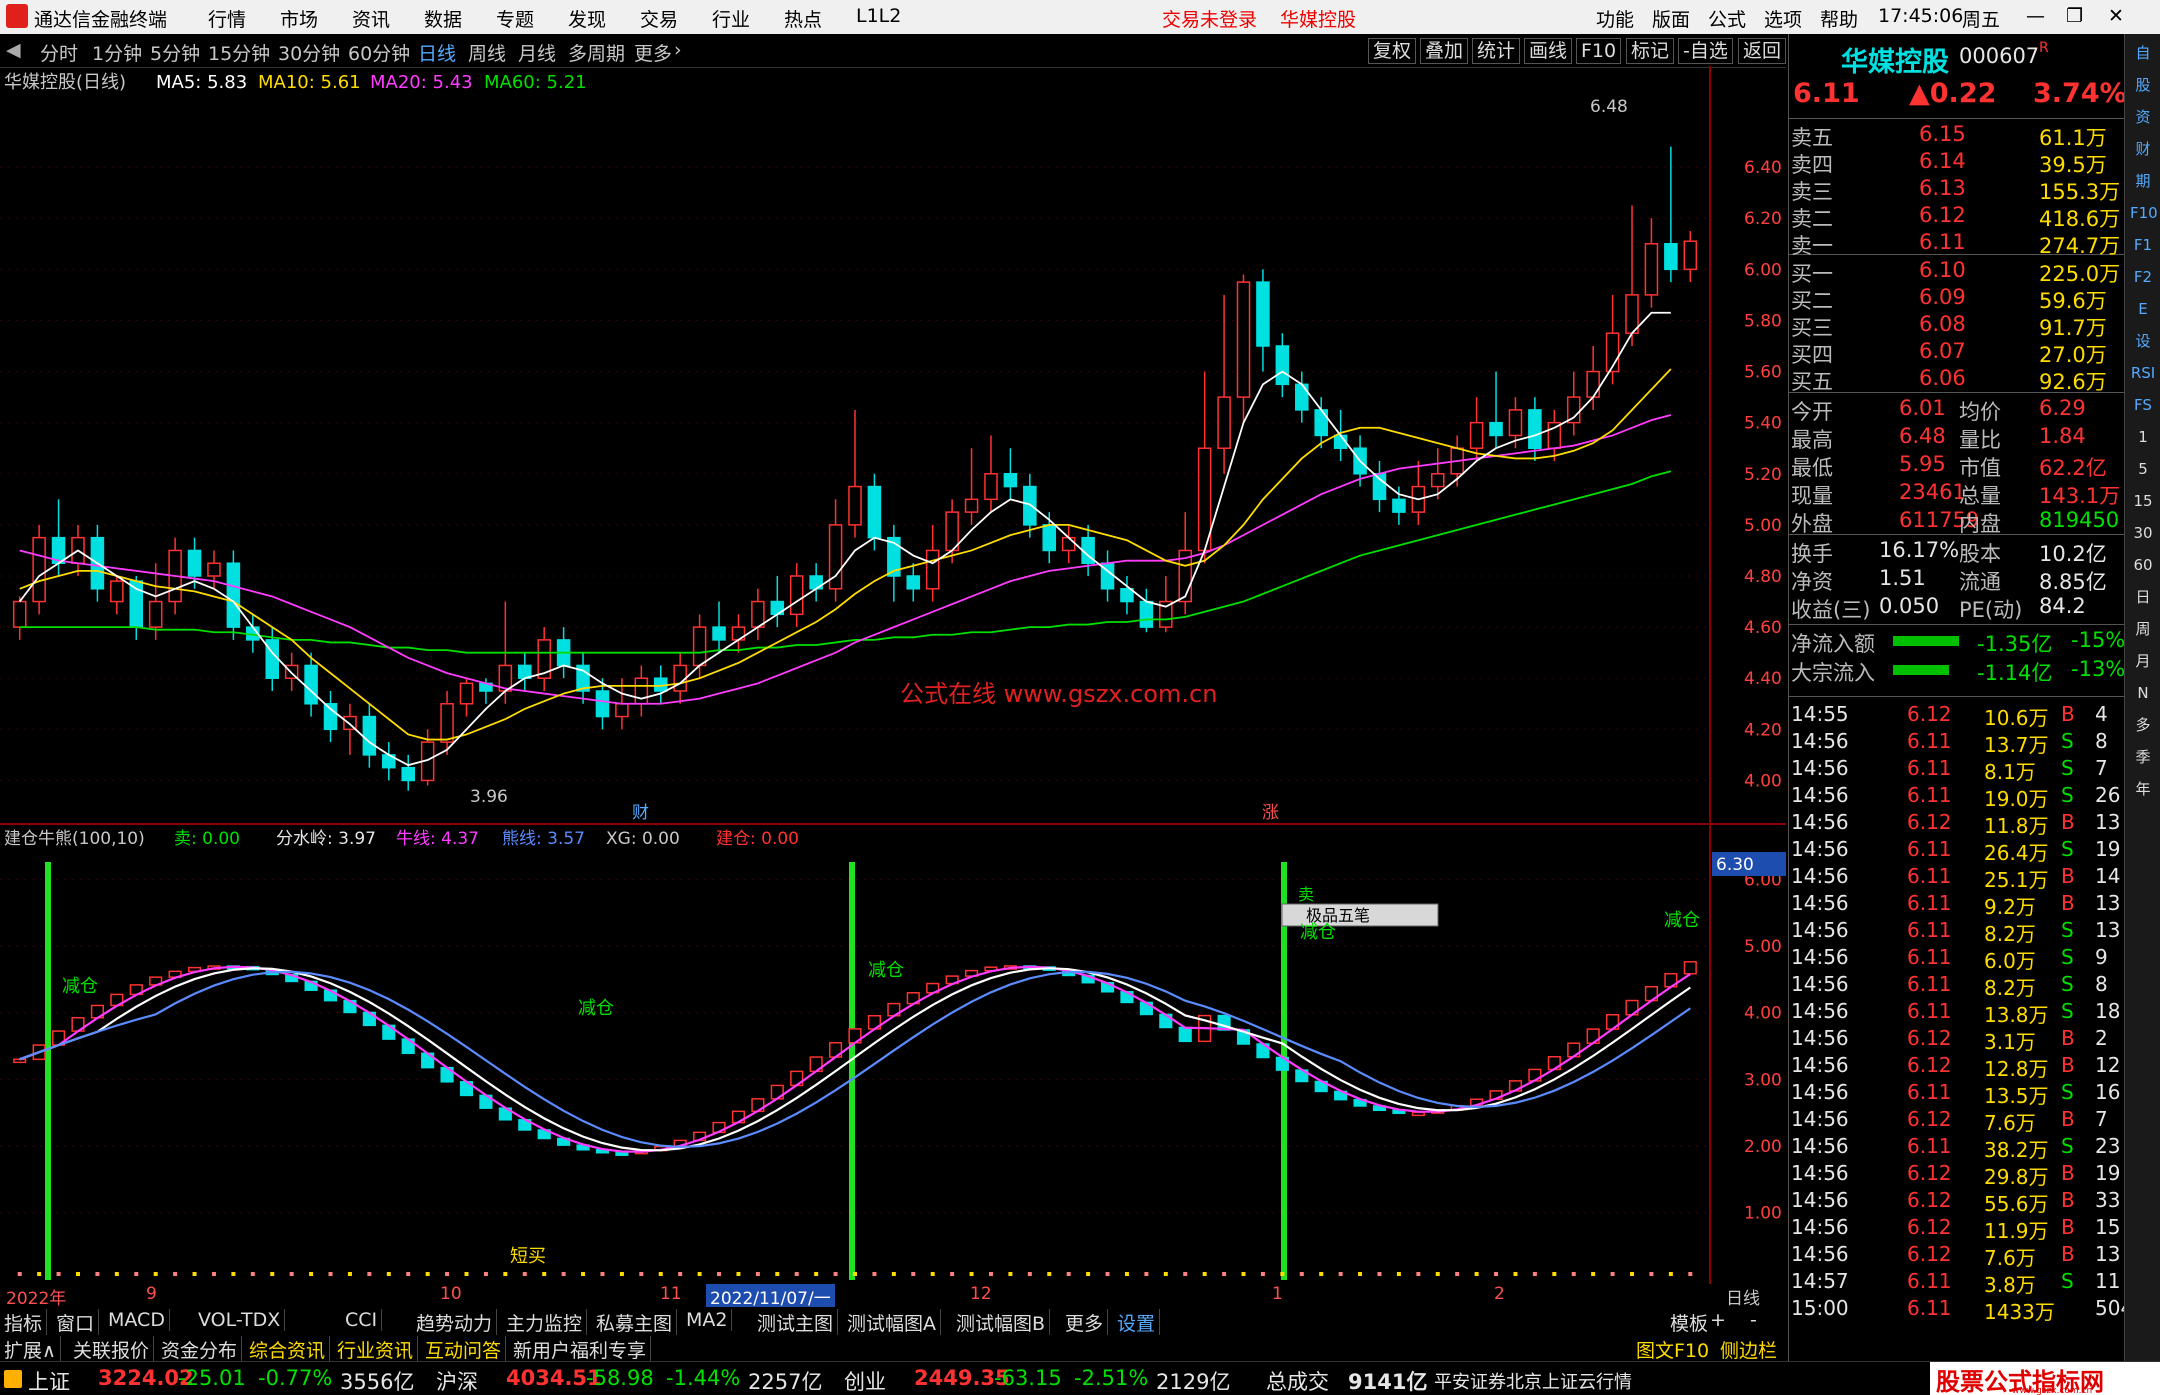 The image size is (2160, 1395). Describe the element at coordinates (1392, 51) in the screenshot. I see `toolbar-button: 复权` at that location.